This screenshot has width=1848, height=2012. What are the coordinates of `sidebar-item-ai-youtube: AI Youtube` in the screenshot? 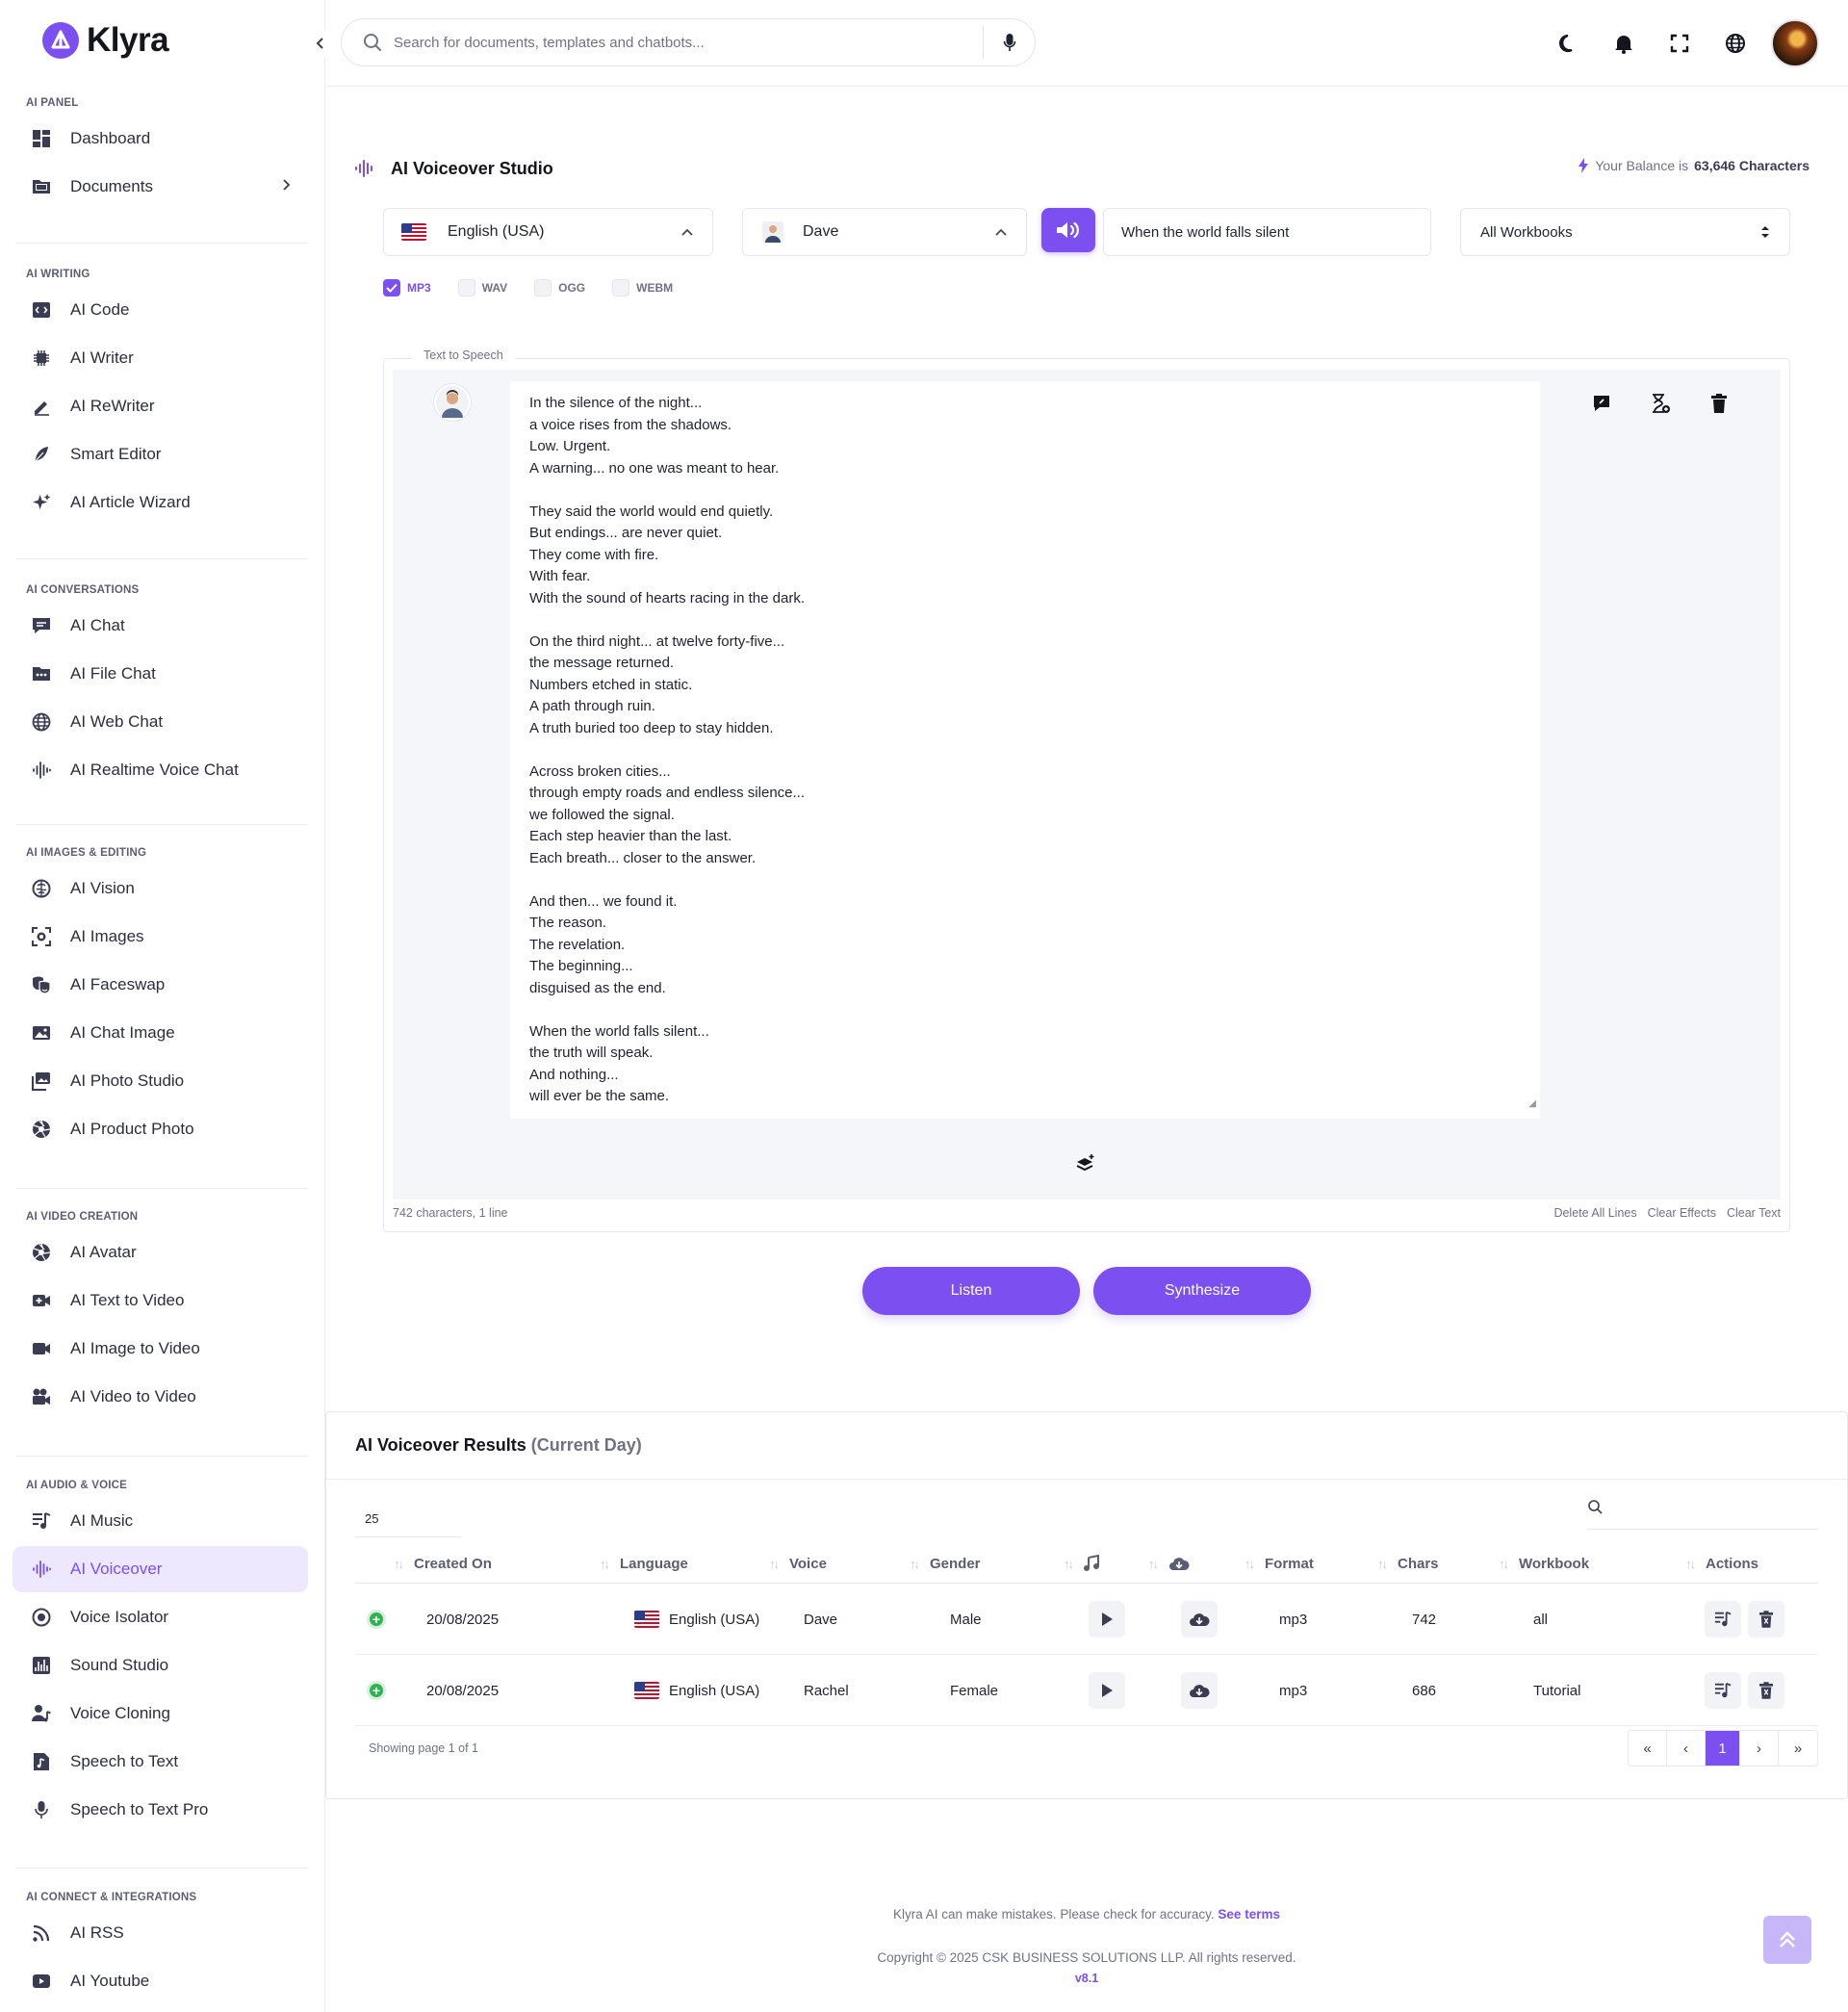 It's located at (160, 1981).